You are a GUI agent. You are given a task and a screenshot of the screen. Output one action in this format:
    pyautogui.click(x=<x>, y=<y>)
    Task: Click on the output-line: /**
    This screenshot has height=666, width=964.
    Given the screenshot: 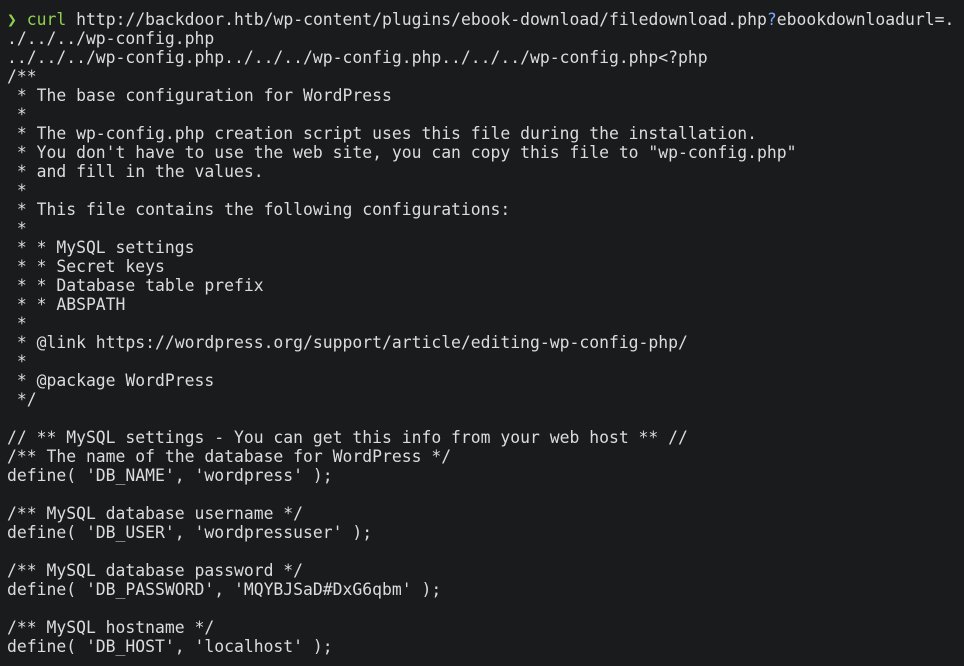 What is the action you would take?
    pyautogui.click(x=22, y=76)
    